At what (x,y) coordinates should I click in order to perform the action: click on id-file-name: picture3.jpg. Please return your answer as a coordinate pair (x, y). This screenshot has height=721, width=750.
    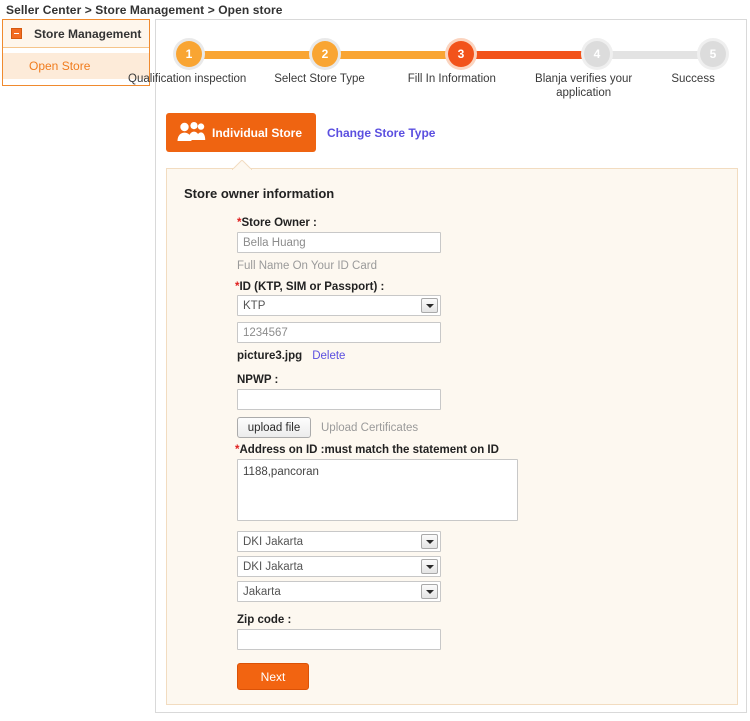
    Looking at the image, I should click on (270, 356).